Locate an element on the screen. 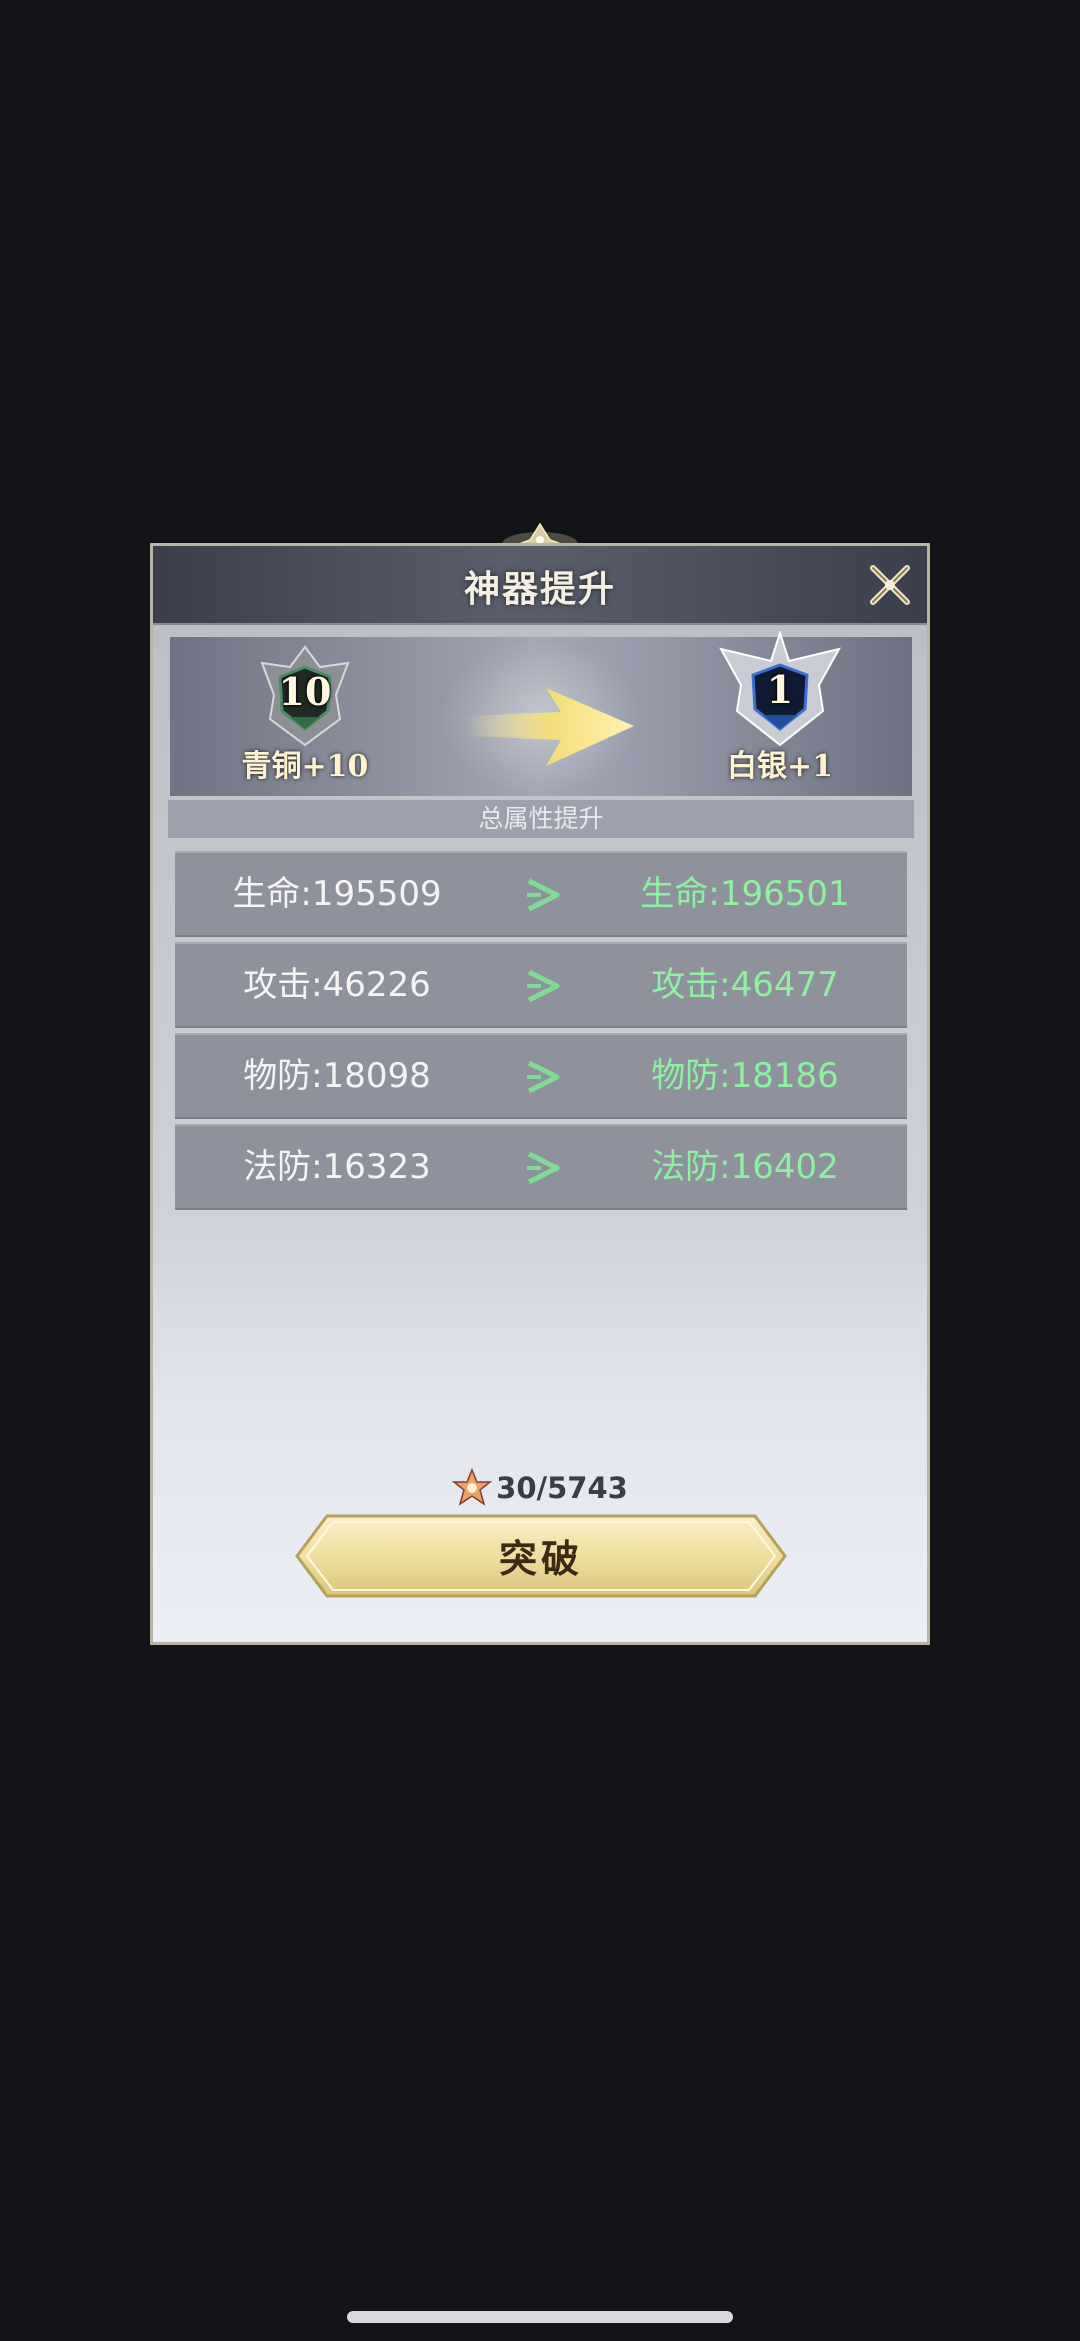 The width and height of the screenshot is (1080, 2341). dialog-title: 神器提升 is located at coordinates (539, 589).